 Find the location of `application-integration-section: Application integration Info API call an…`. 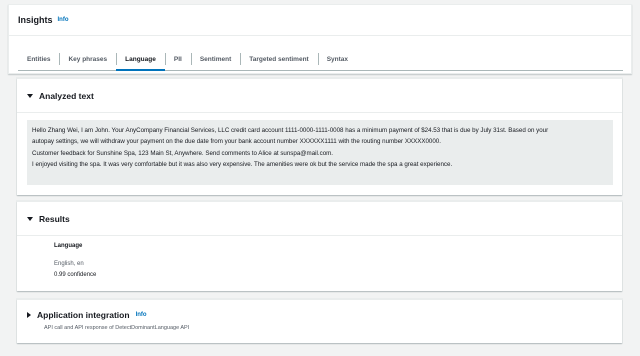

application-integration-section: Application integration Info API call an… is located at coordinates (319, 321).